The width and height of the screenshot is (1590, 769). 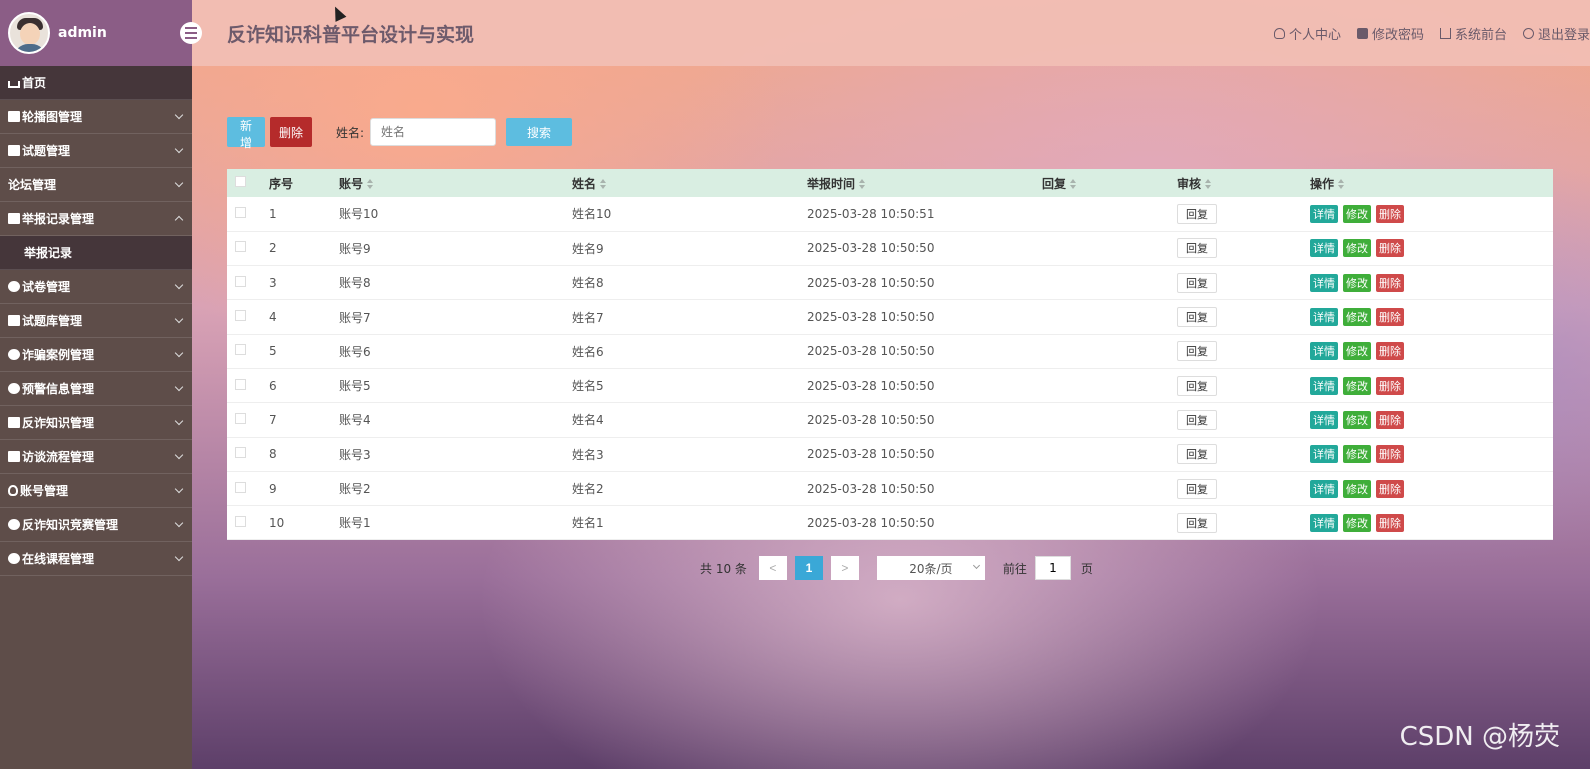 I want to click on next-page-button: >, so click(x=844, y=568).